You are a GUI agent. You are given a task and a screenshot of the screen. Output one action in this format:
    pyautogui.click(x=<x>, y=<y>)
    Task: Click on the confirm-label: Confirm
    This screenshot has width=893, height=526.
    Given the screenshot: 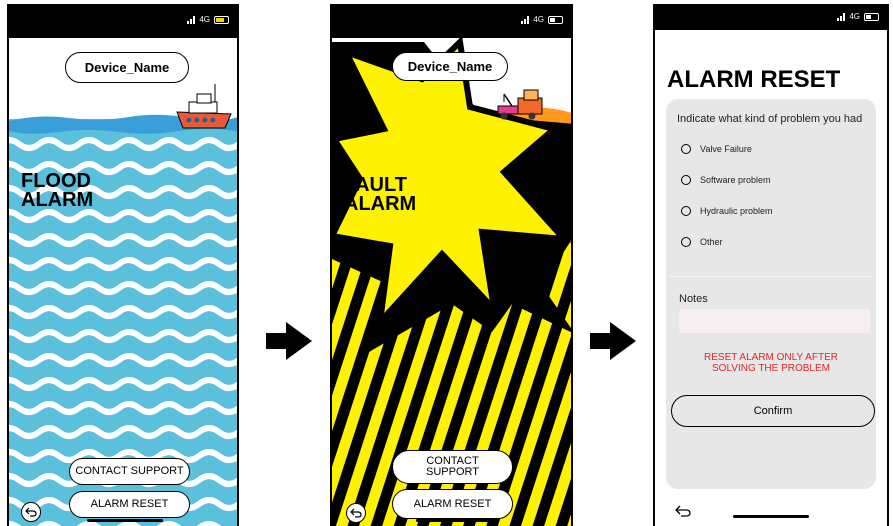 What is the action you would take?
    pyautogui.click(x=773, y=411)
    